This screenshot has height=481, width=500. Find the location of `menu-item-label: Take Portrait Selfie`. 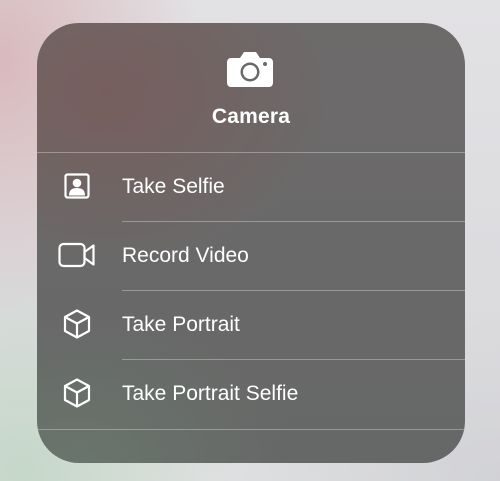

menu-item-label: Take Portrait Selfie is located at coordinates (210, 393).